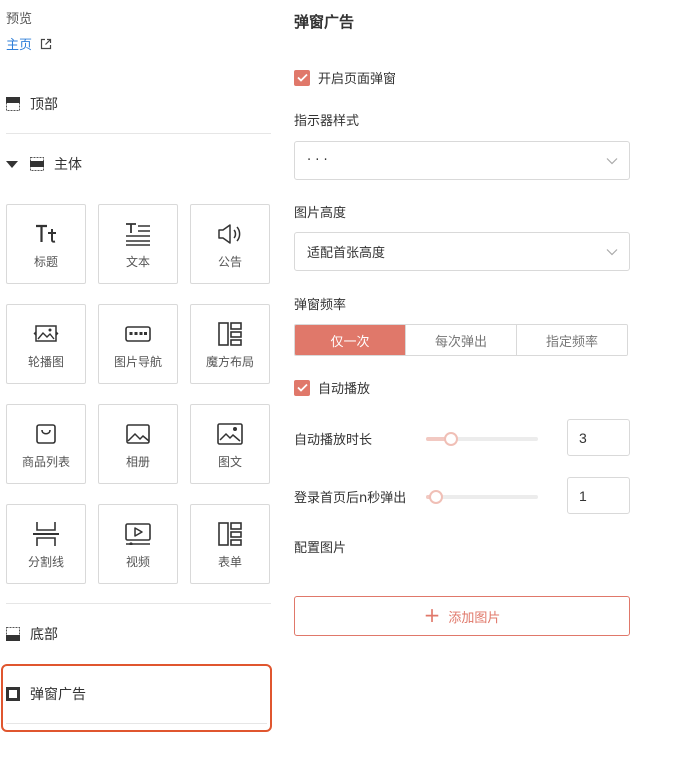 This screenshot has width=688, height=757. I want to click on autoplay-duration-input, so click(598, 437).